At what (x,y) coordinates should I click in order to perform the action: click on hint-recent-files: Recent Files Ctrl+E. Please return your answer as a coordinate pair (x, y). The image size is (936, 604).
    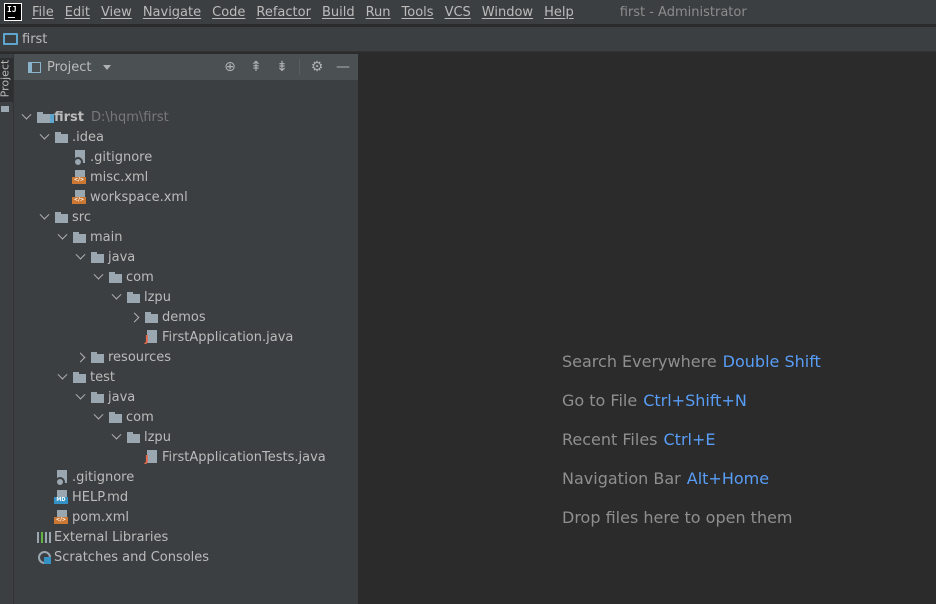
    Looking at the image, I should click on (638, 439).